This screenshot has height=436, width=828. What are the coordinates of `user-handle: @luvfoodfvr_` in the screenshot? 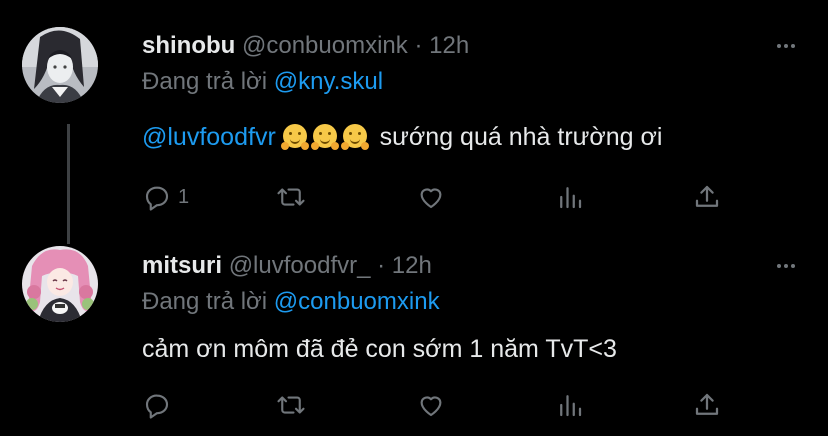 It's located at (300, 265).